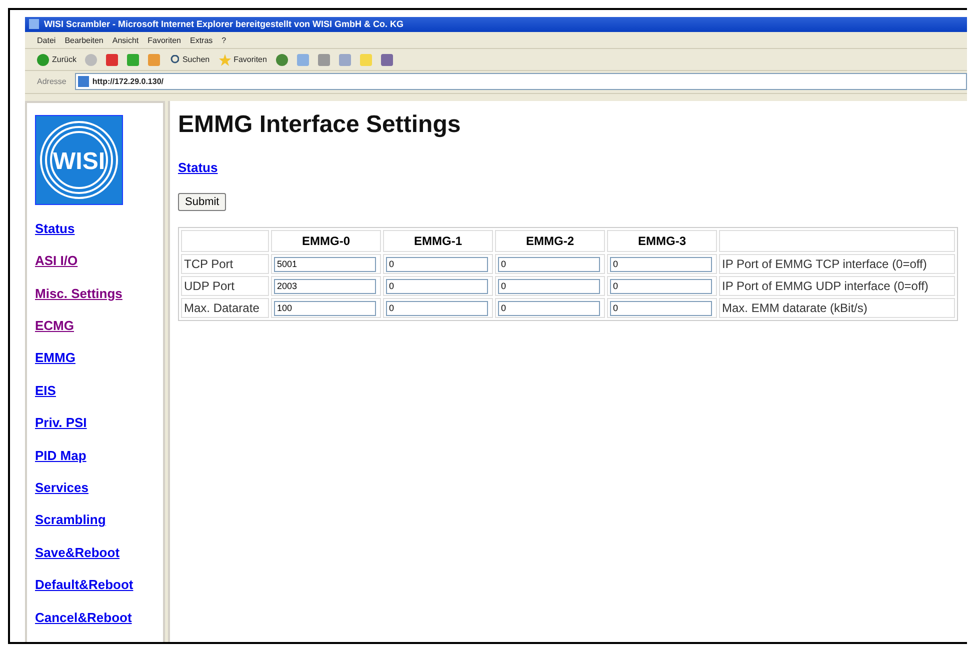  What do you see at coordinates (64, 59) in the screenshot?
I see `back-label: Zurück` at bounding box center [64, 59].